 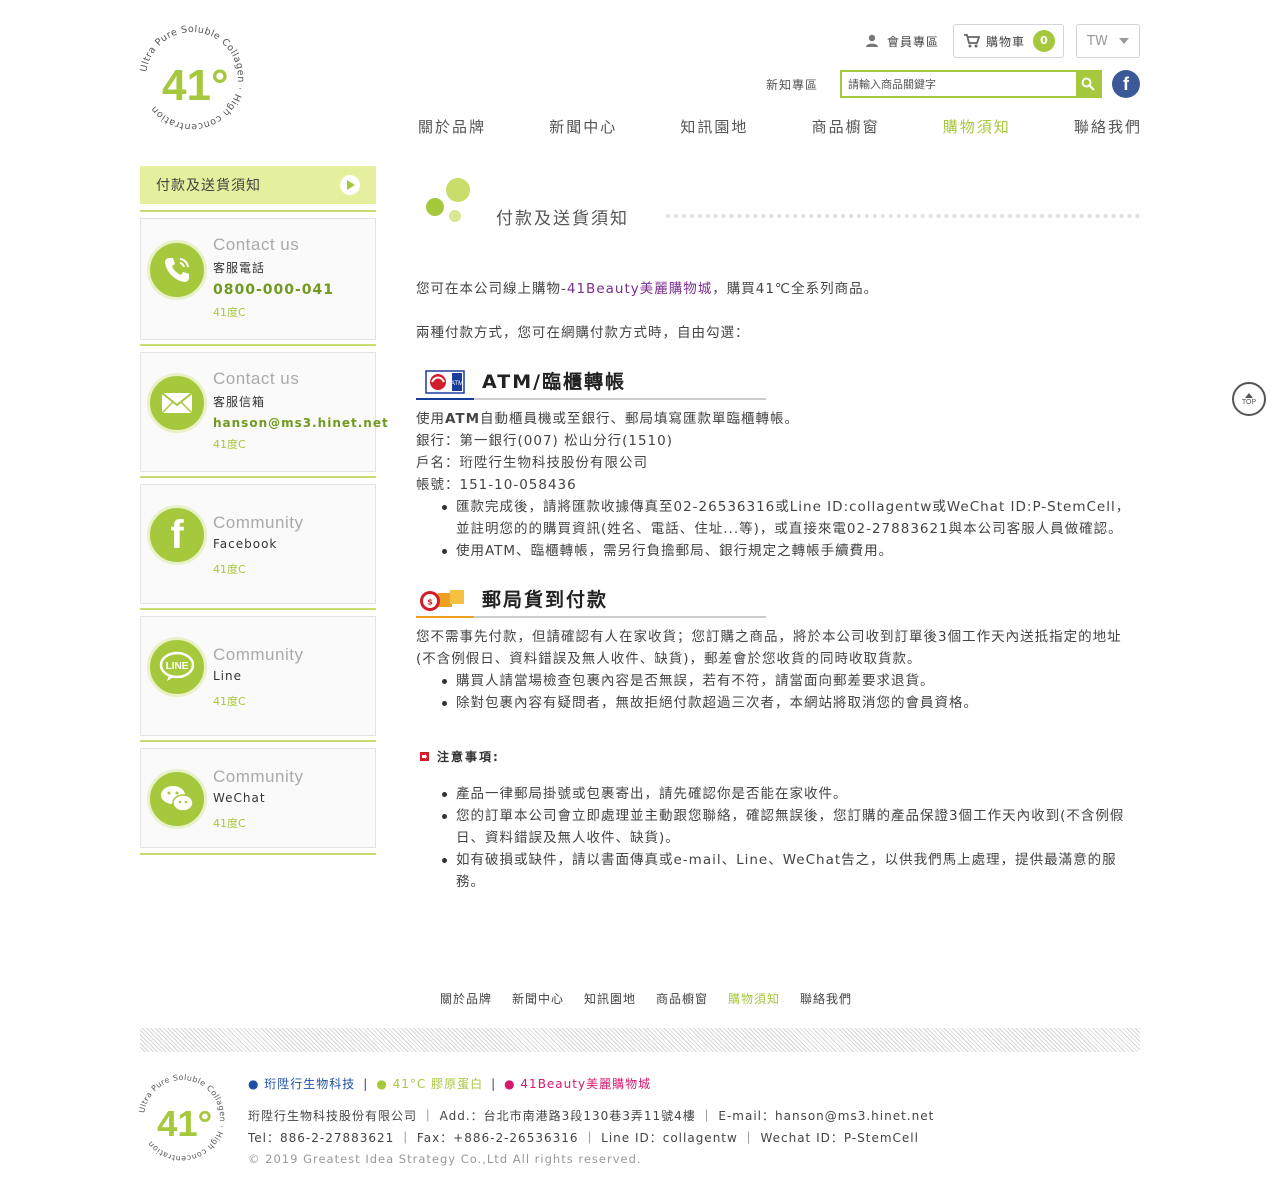 I want to click on nav-item-contact: 聯絡我們, so click(x=1108, y=126).